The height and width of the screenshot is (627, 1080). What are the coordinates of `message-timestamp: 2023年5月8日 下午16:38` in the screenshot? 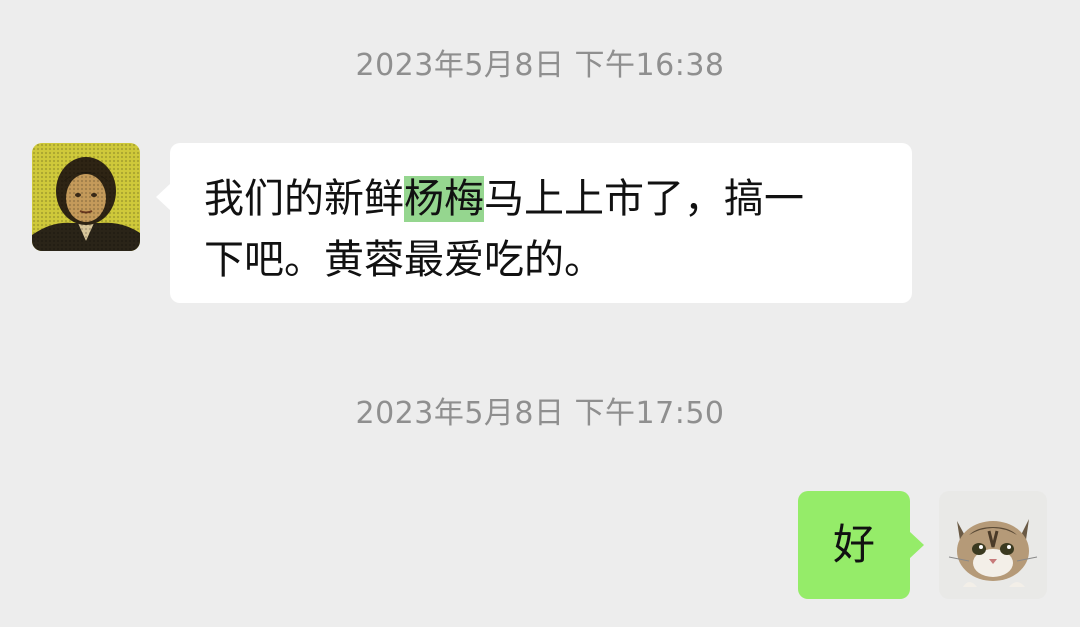 It's located at (540, 65).